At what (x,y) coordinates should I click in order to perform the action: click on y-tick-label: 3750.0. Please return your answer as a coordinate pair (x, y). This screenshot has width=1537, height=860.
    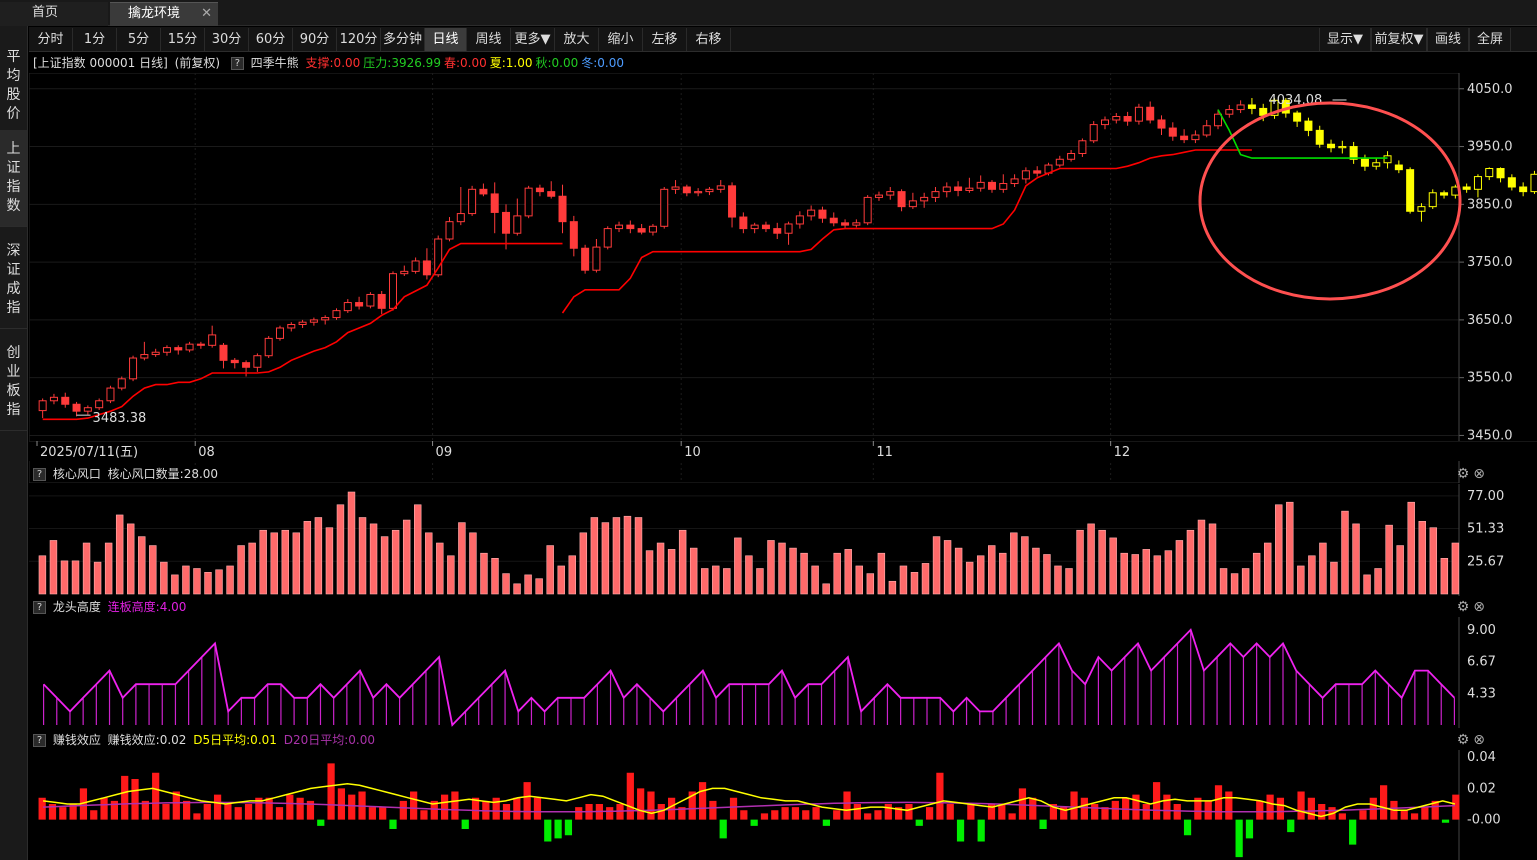
    Looking at the image, I should click on (1490, 262).